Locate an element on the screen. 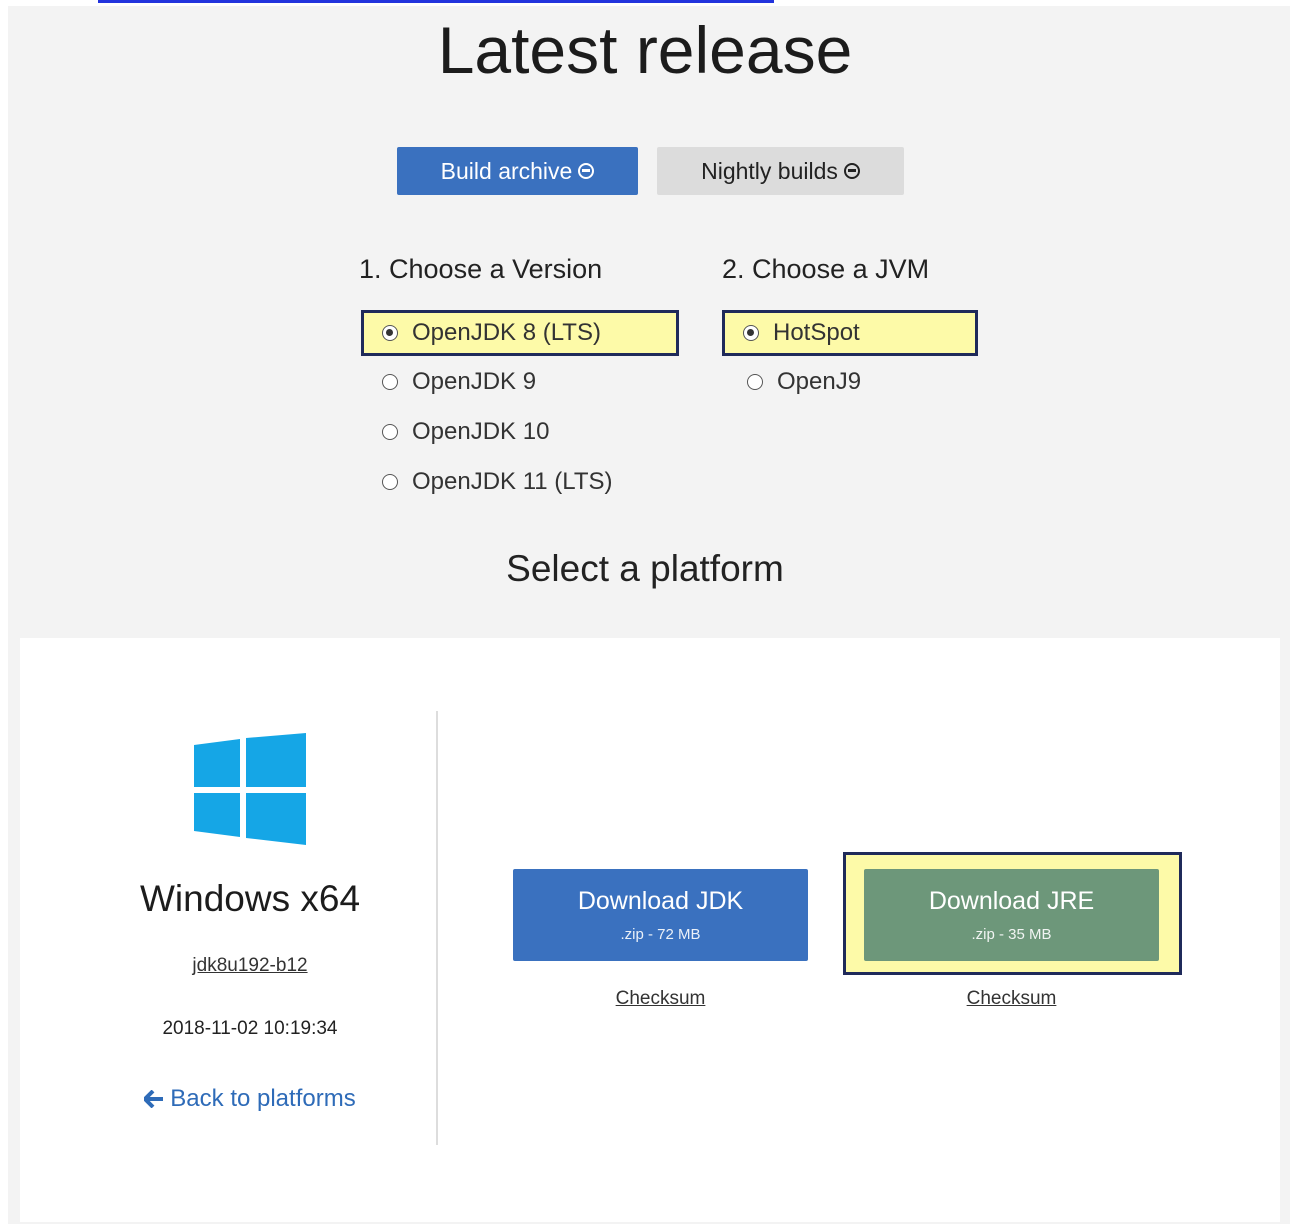  jdk-checksum-link: Checksum is located at coordinates (660, 999).